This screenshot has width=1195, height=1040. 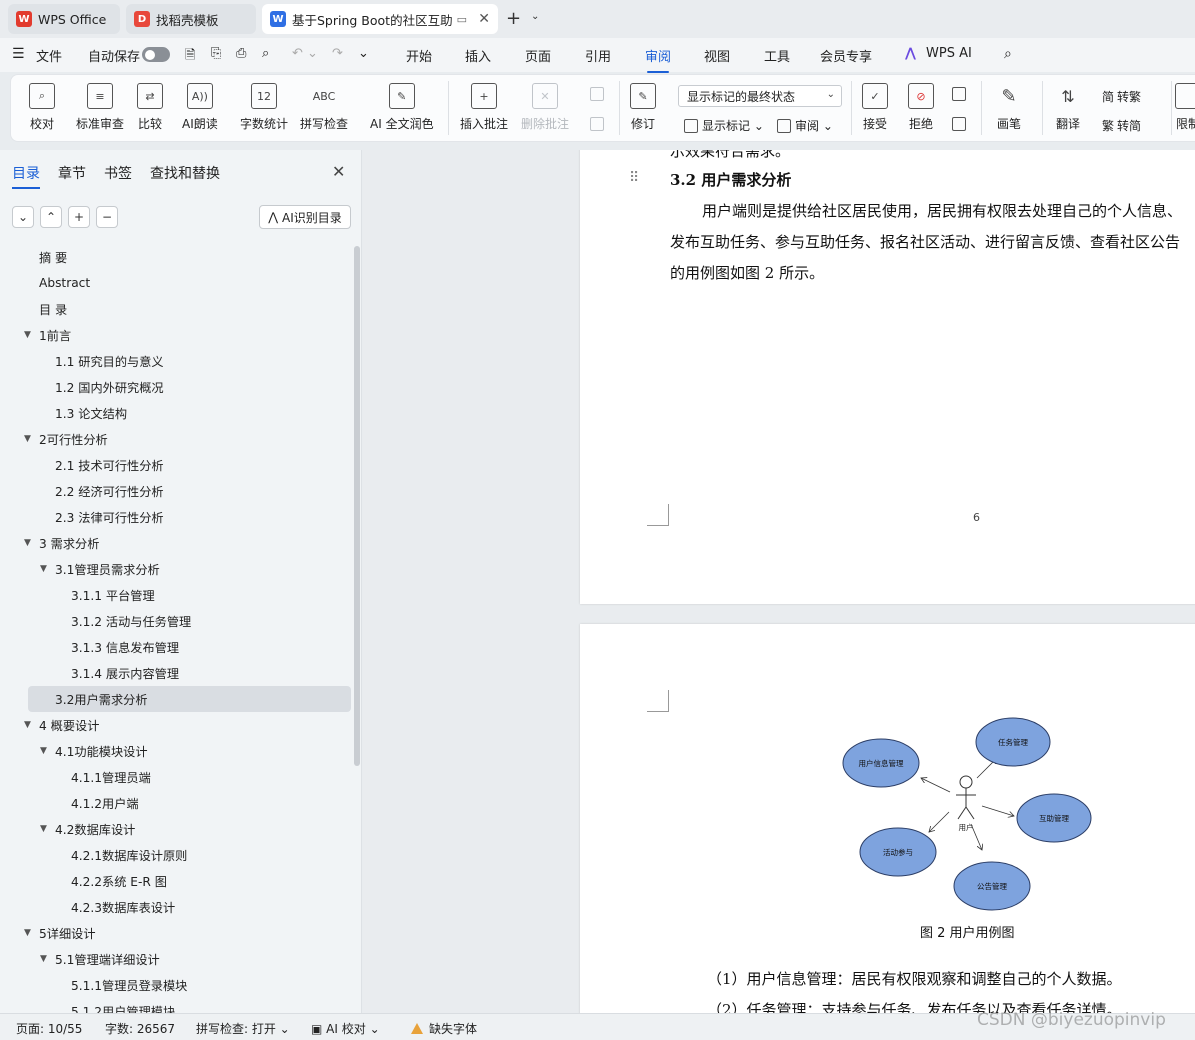 I want to click on missing-font-indicator: 缺失字体, so click(x=444, y=1028).